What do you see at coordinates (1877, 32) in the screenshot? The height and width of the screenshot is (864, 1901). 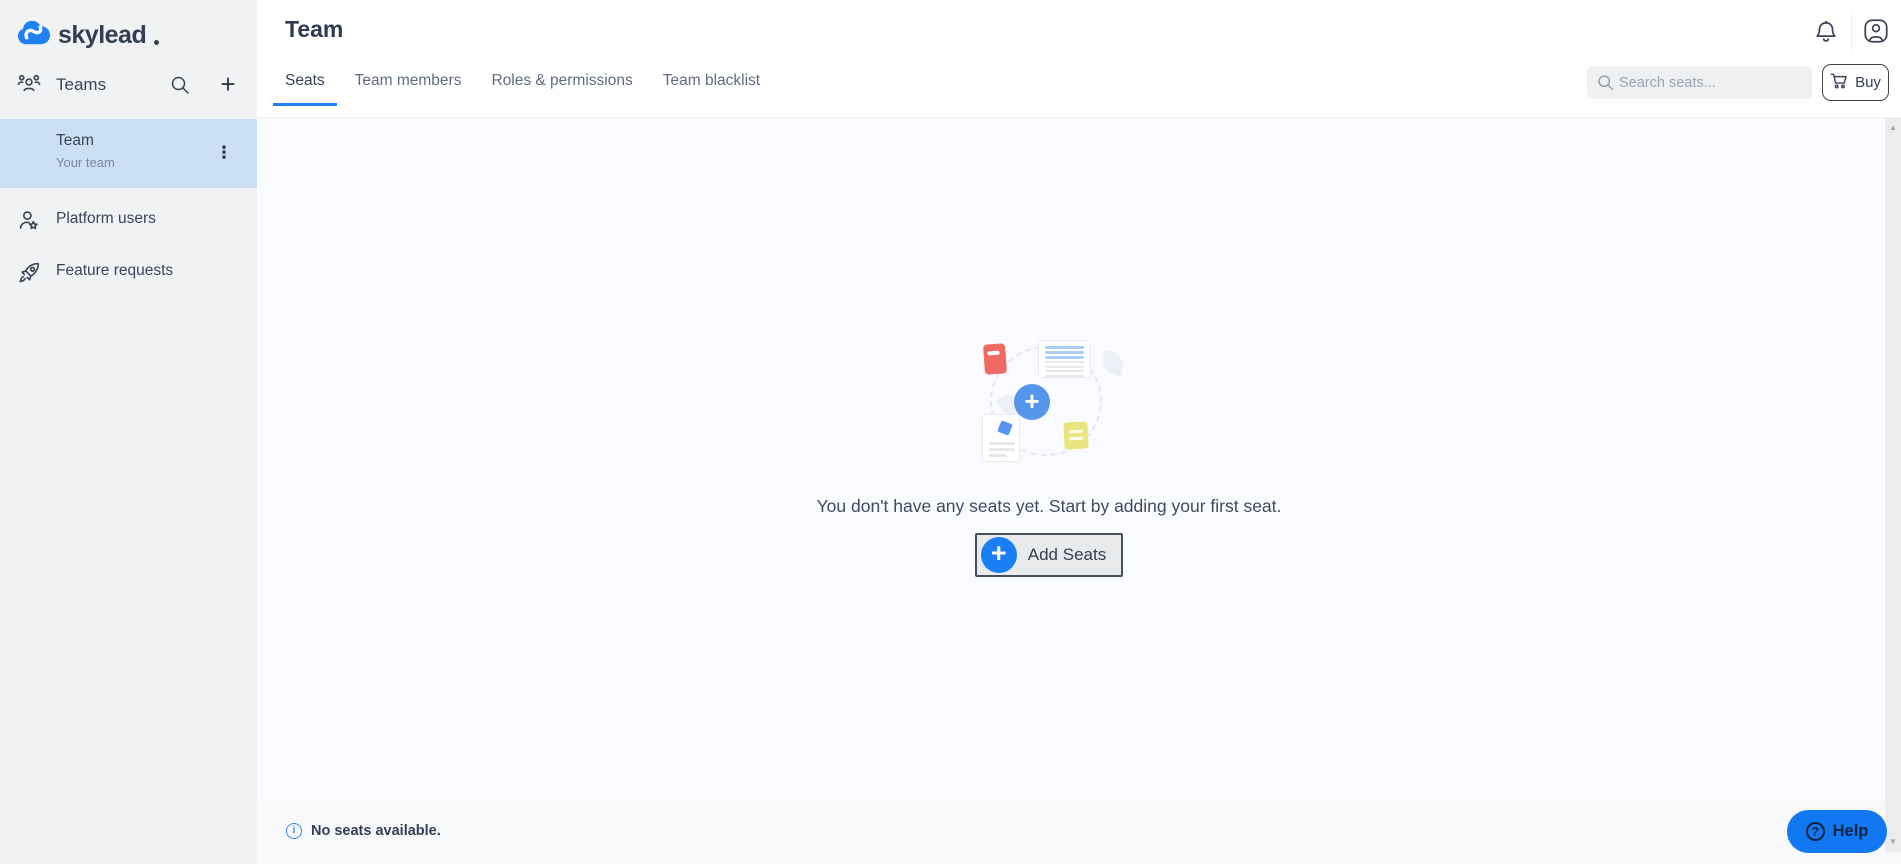 I see `account-icon` at bounding box center [1877, 32].